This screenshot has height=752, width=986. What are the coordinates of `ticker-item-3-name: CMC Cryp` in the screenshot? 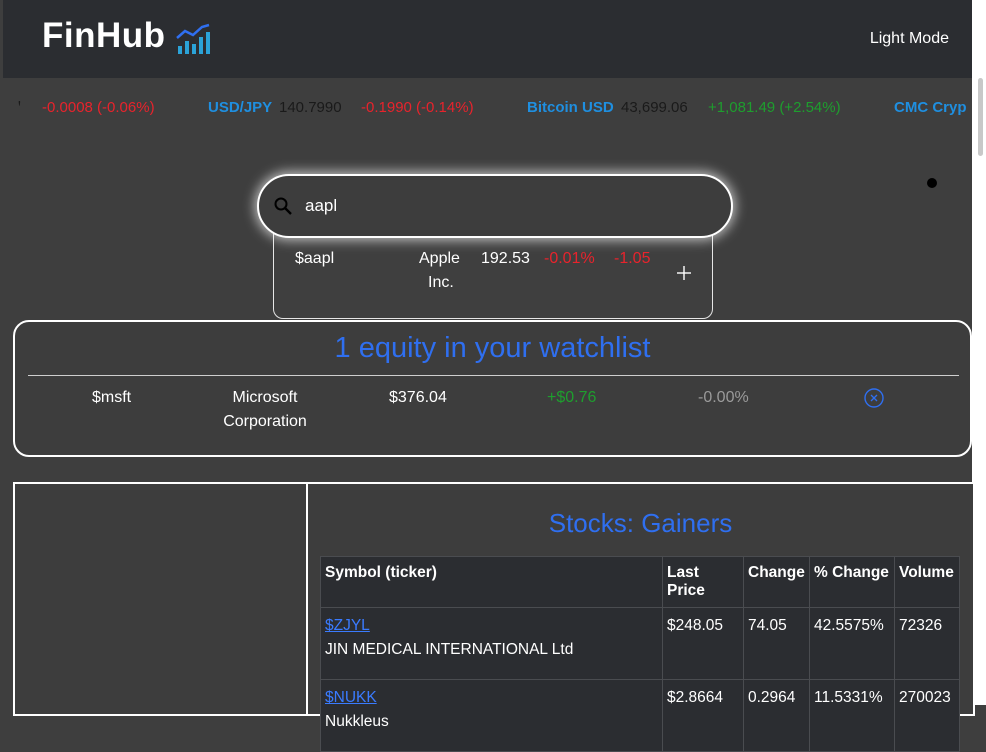 It's located at (930, 107).